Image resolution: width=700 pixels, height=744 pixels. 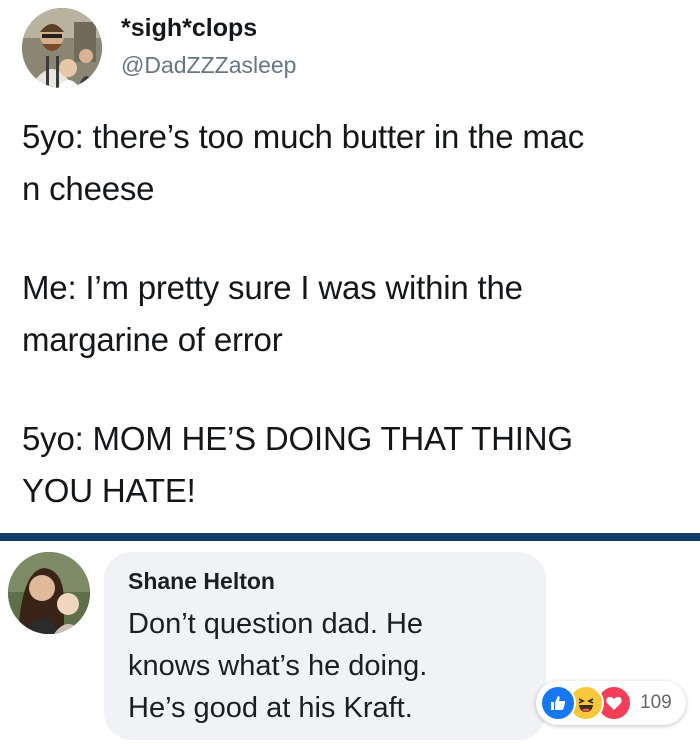 What do you see at coordinates (270, 708) in the screenshot?
I see `comment-text-line: He’s good at his Kraft.` at bounding box center [270, 708].